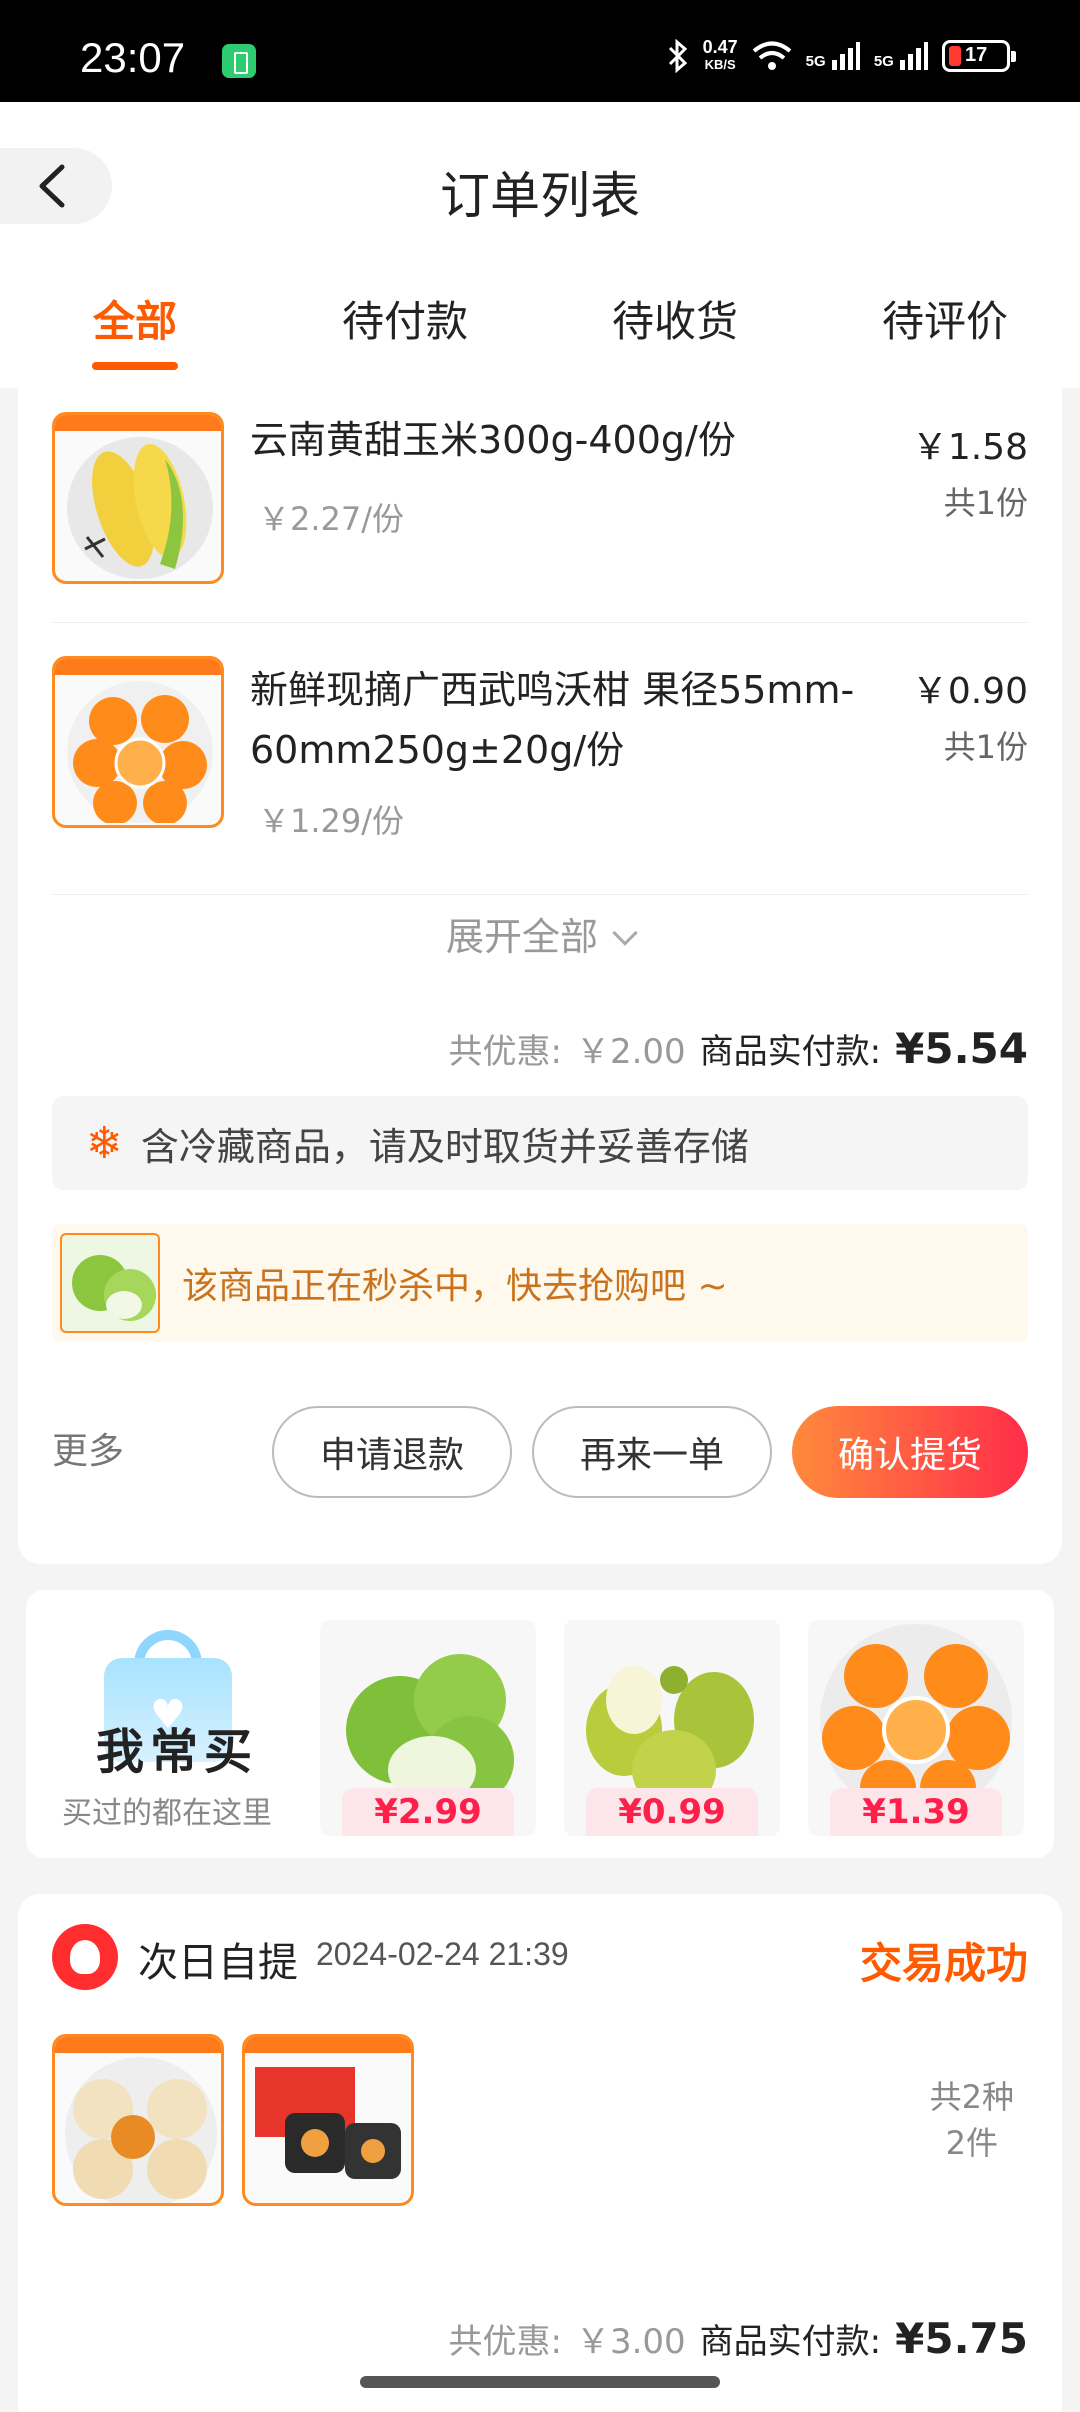 This screenshot has width=1080, height=2412. I want to click on flash-sale-banner: 该商品正在秒杀中，快去抢购吧 ~, so click(540, 1283).